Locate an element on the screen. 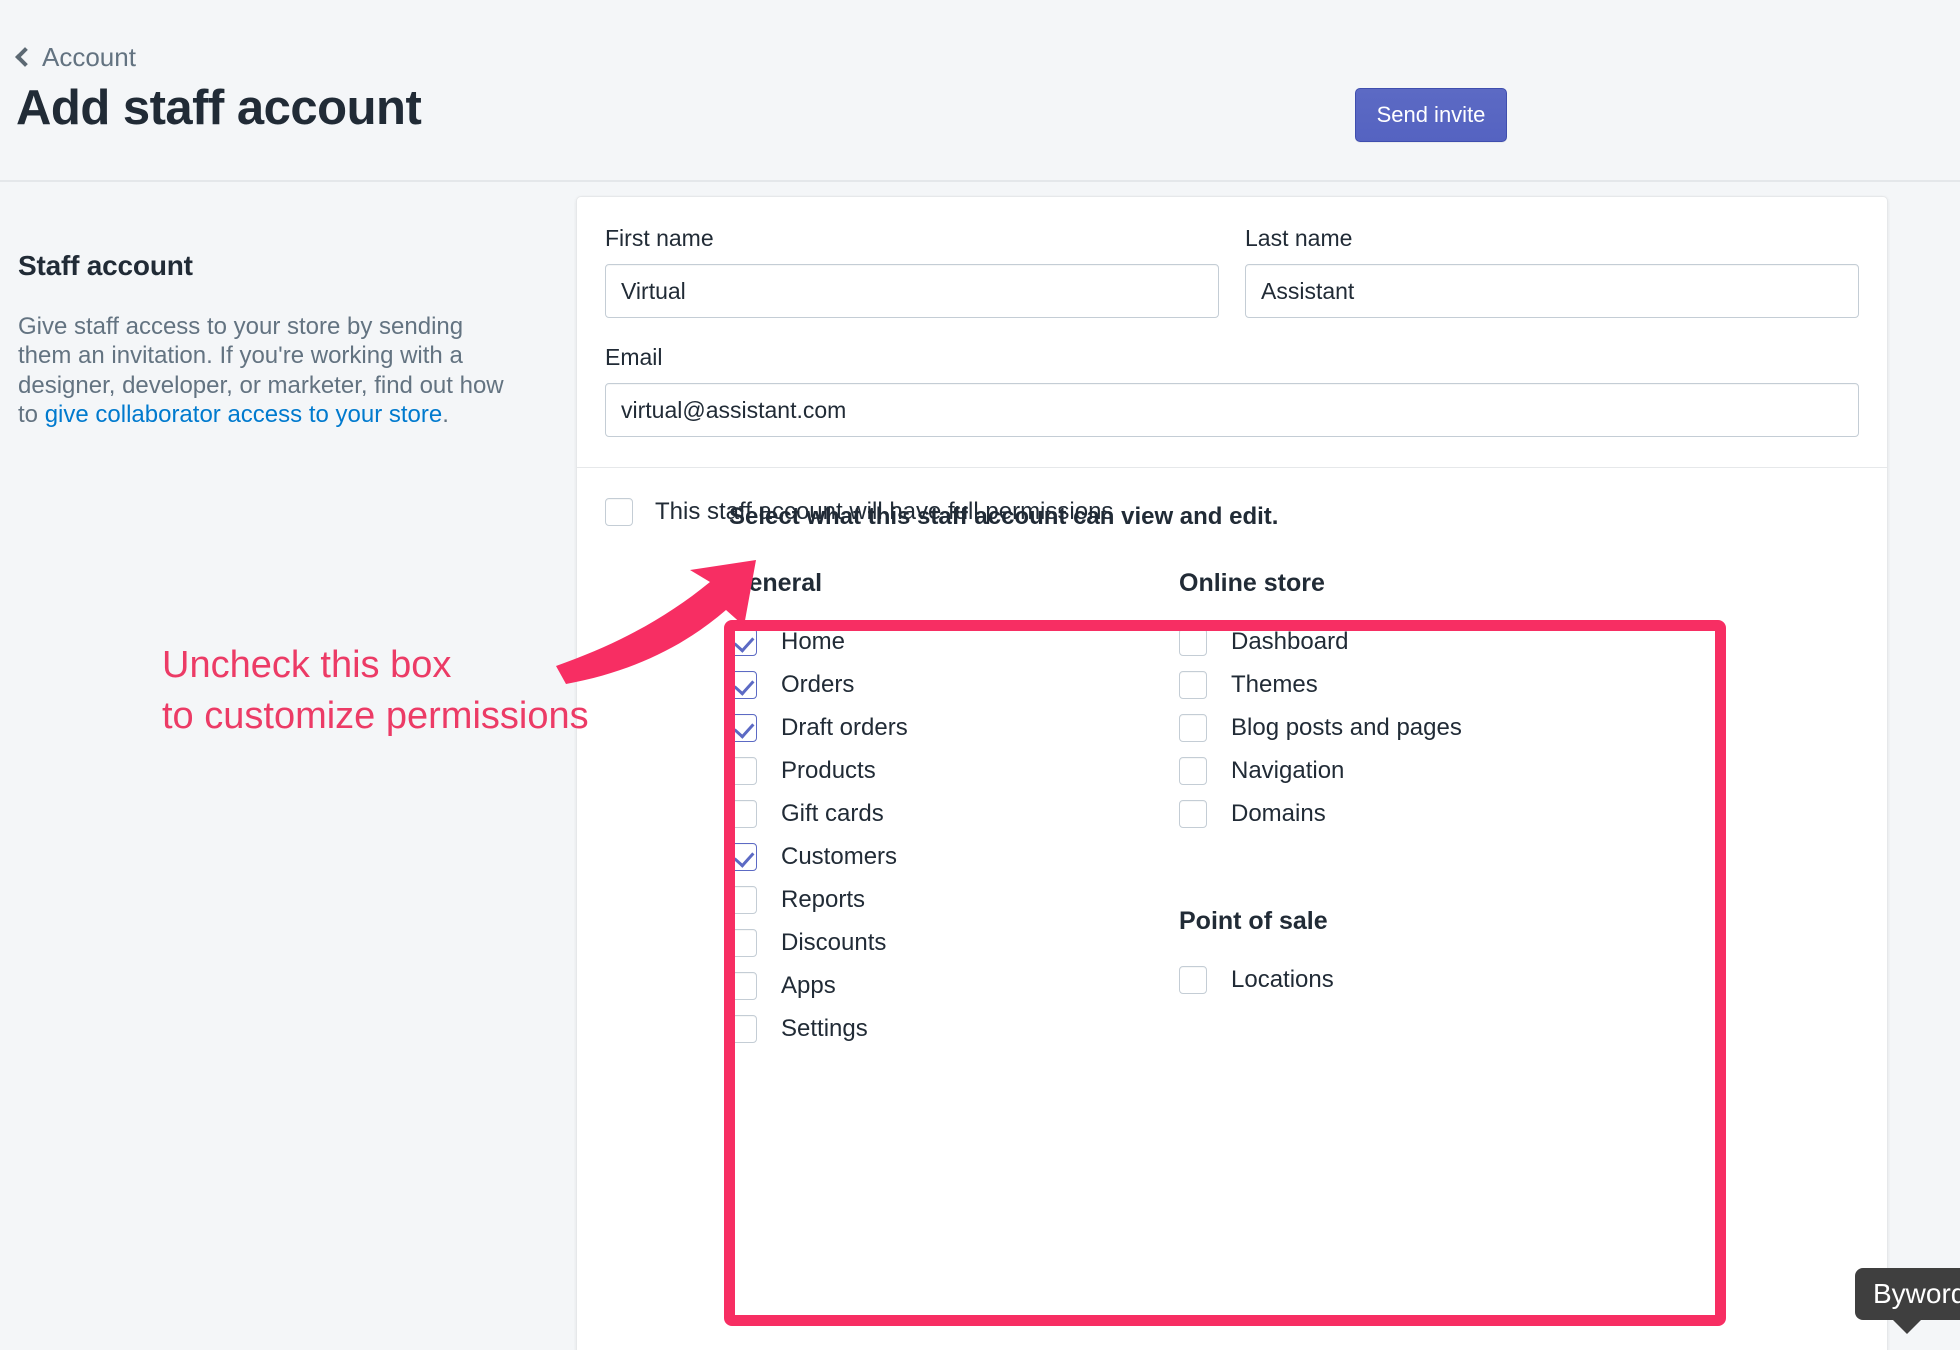 Image resolution: width=1960 pixels, height=1350 pixels. last-name-field-group: Last name is located at coordinates (1552, 271).